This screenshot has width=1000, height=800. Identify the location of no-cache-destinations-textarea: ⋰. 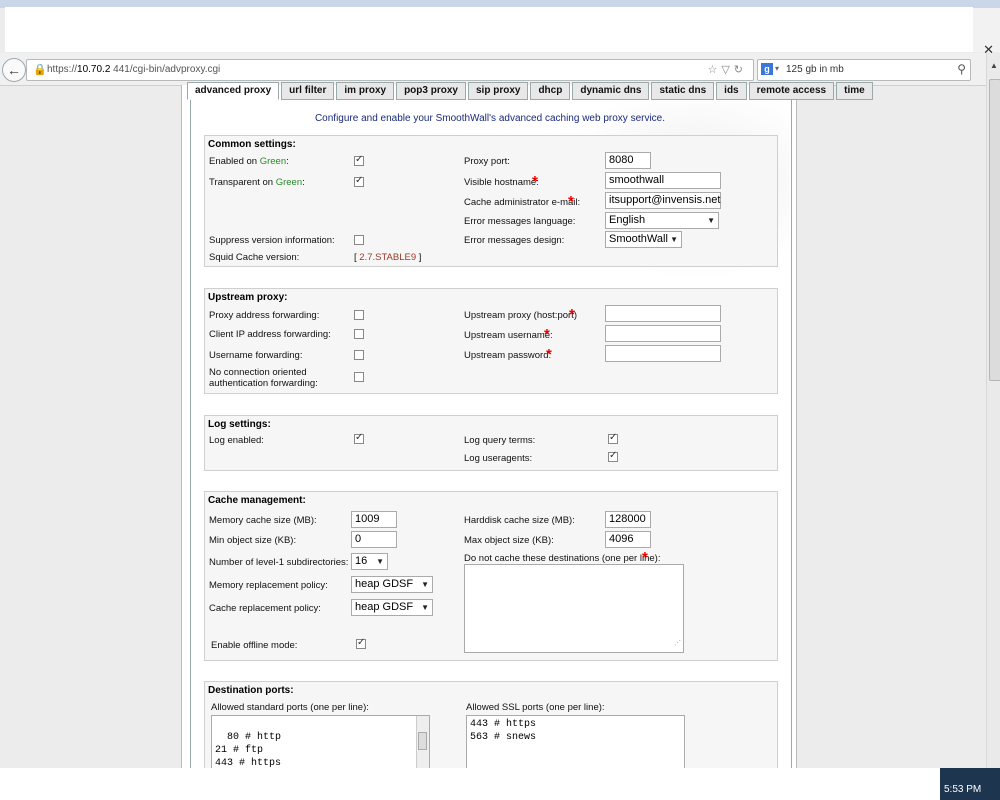
(574, 608).